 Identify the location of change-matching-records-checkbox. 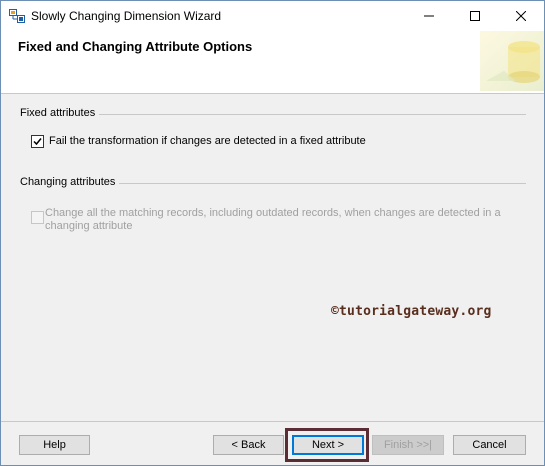
(37, 217).